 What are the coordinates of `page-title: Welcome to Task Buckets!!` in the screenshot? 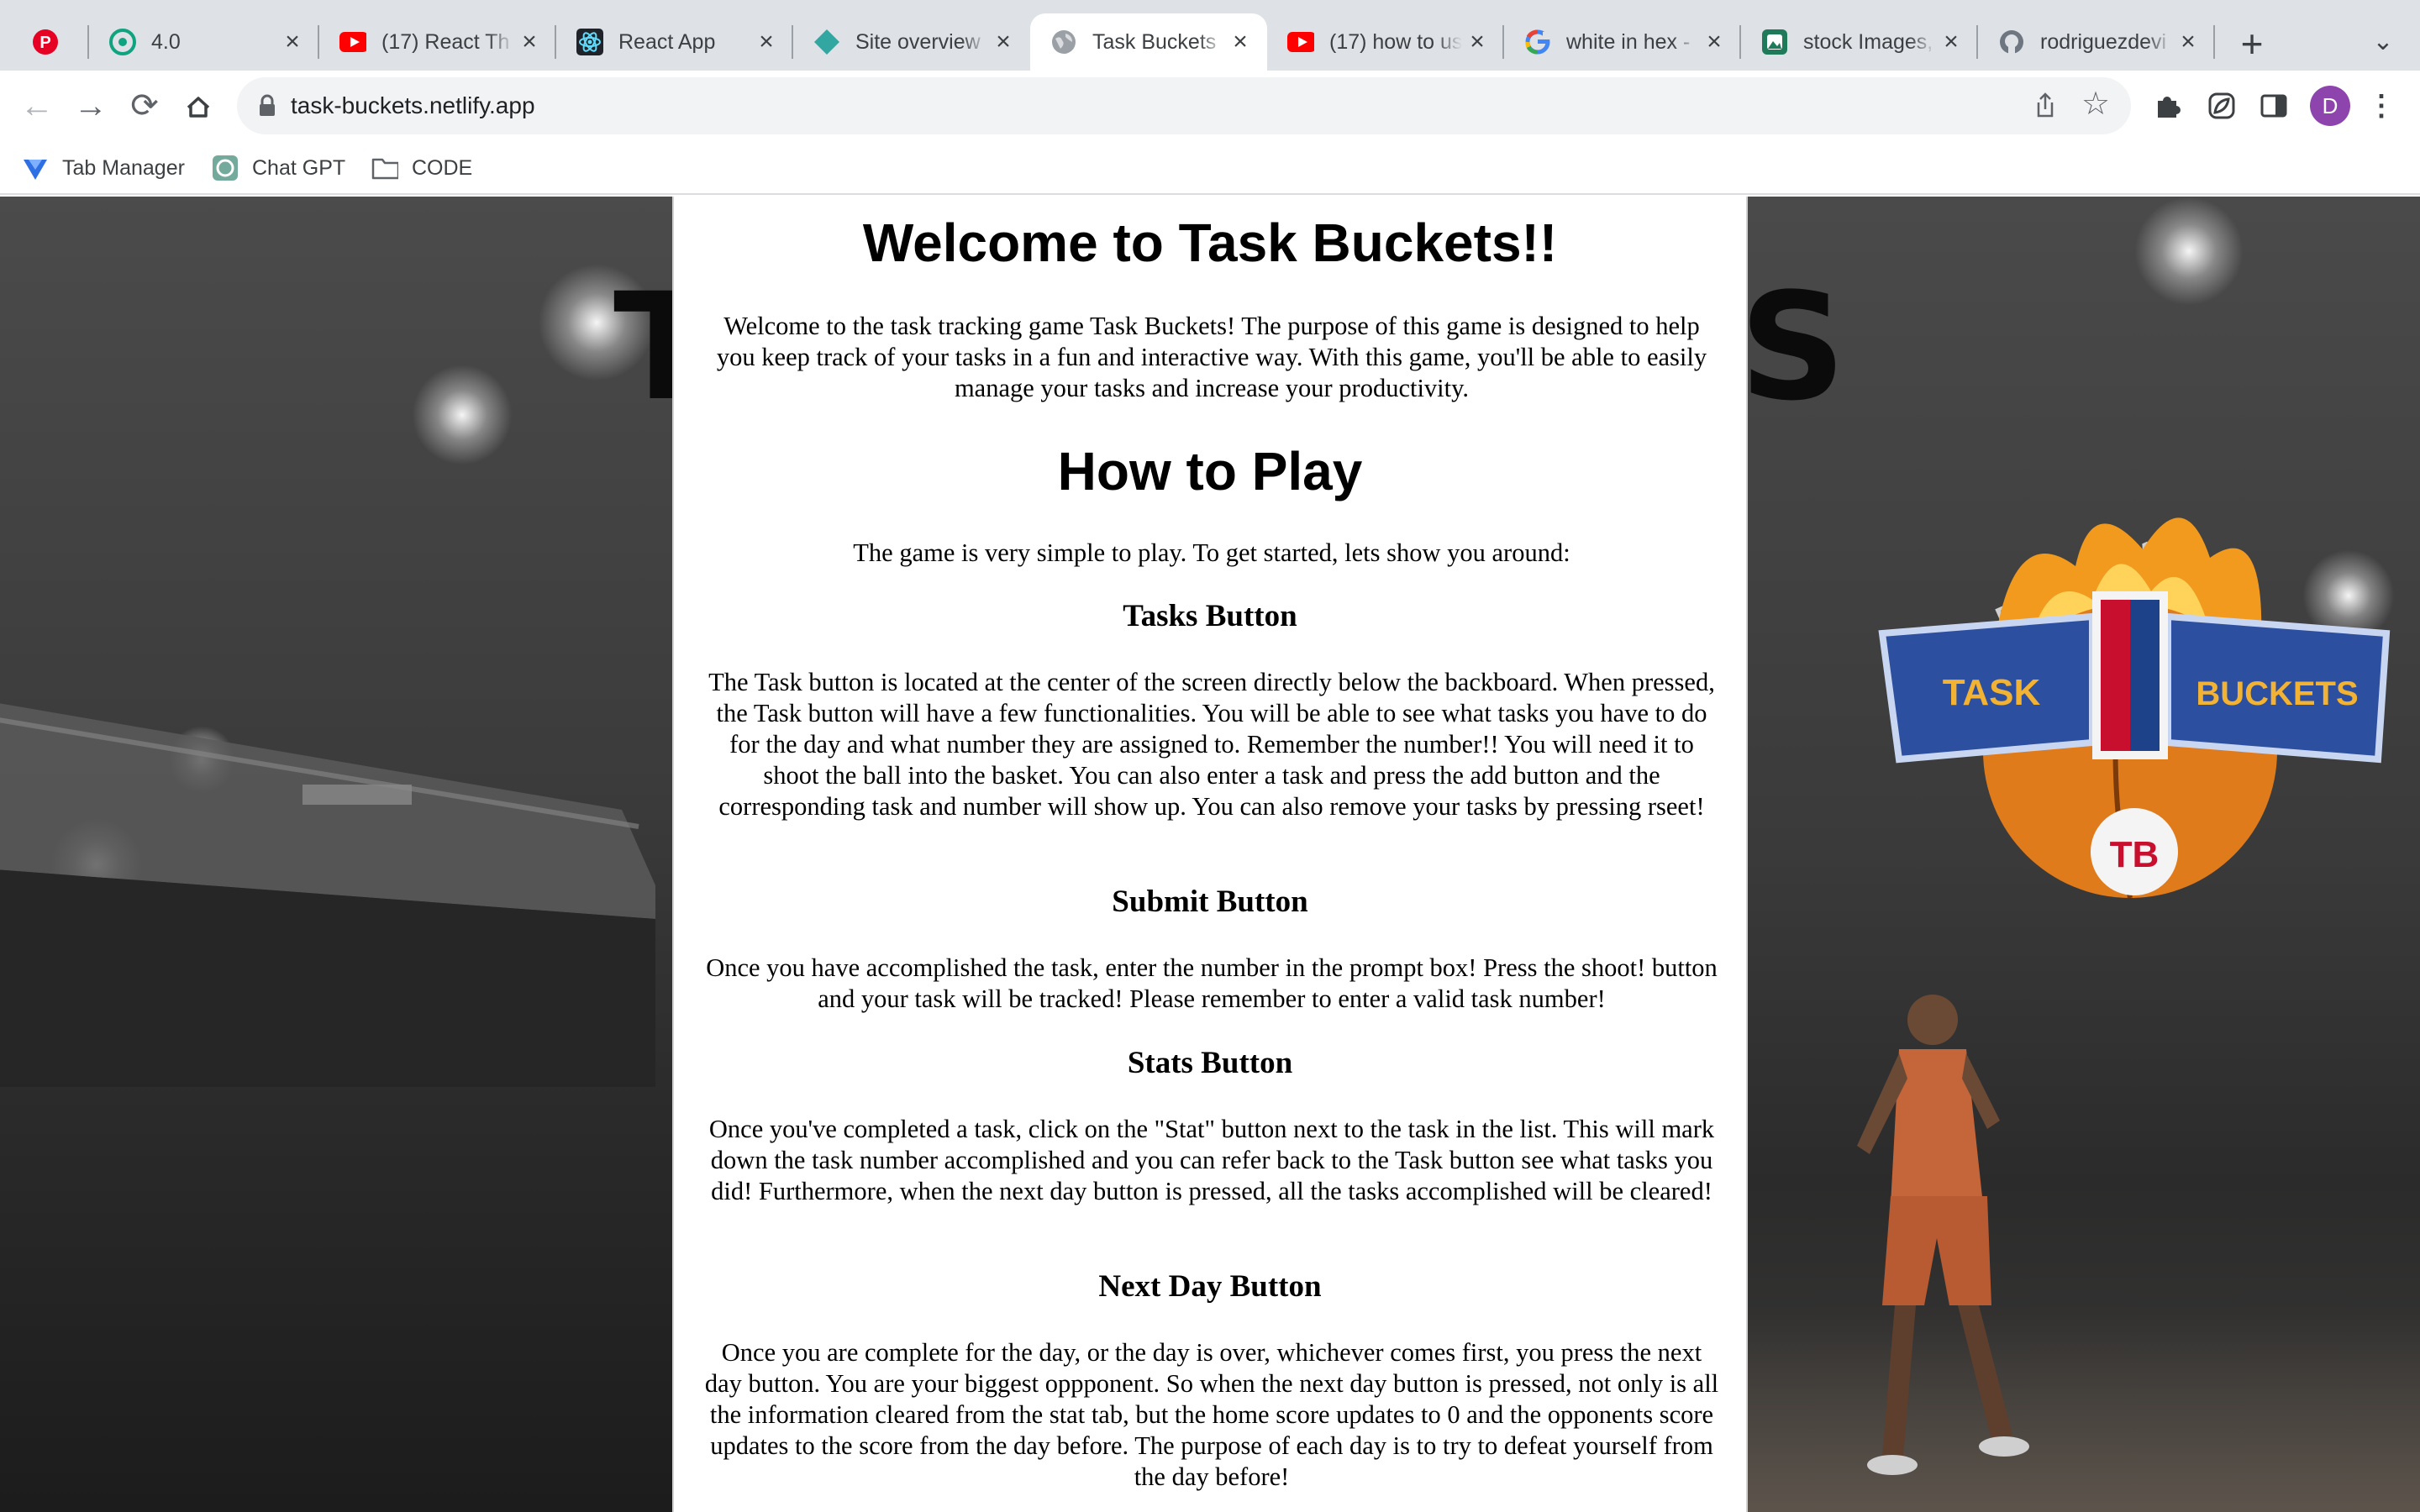 It's located at (1210, 243).